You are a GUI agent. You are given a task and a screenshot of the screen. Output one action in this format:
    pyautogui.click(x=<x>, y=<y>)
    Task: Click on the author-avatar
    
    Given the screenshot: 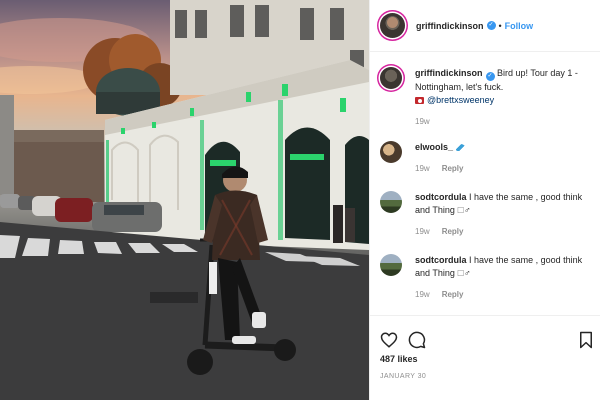 What is the action you would take?
    pyautogui.click(x=392, y=25)
    